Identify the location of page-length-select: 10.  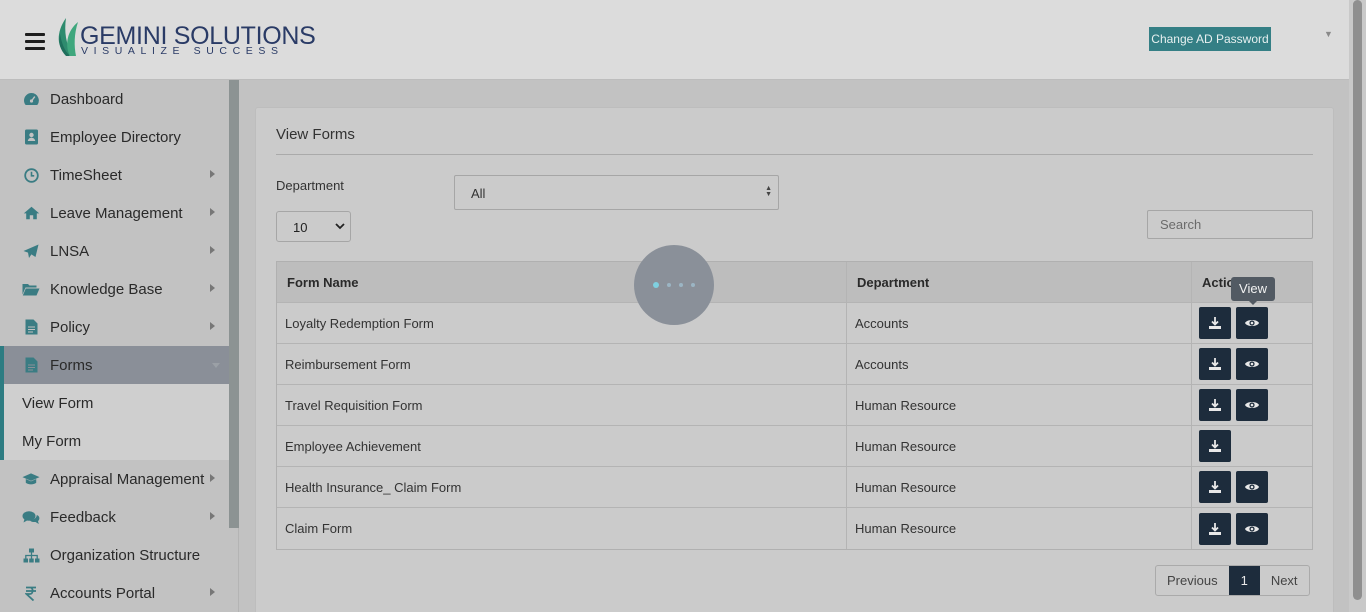
(313, 226).